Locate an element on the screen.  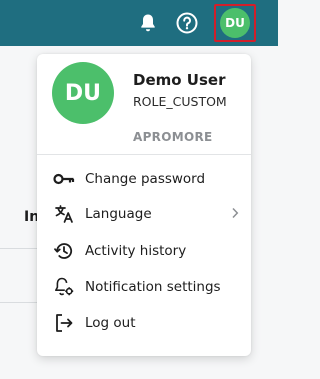
history-icon is located at coordinates (64, 251).